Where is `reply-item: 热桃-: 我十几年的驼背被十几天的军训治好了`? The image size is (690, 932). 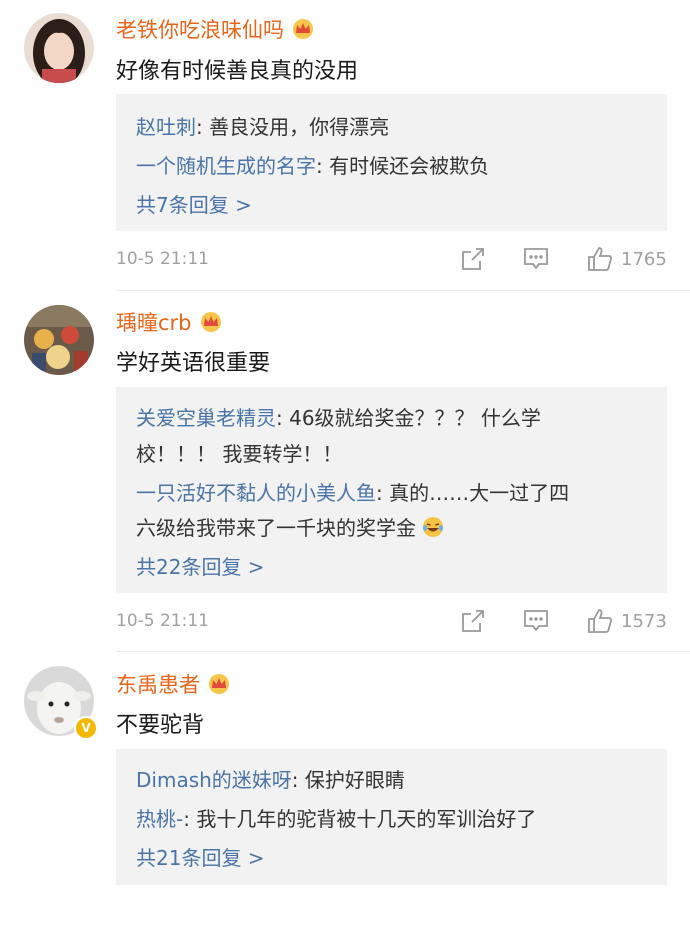 reply-item: 热桃-: 我十几年的驼背被十几天的军训治好了 is located at coordinates (336, 817).